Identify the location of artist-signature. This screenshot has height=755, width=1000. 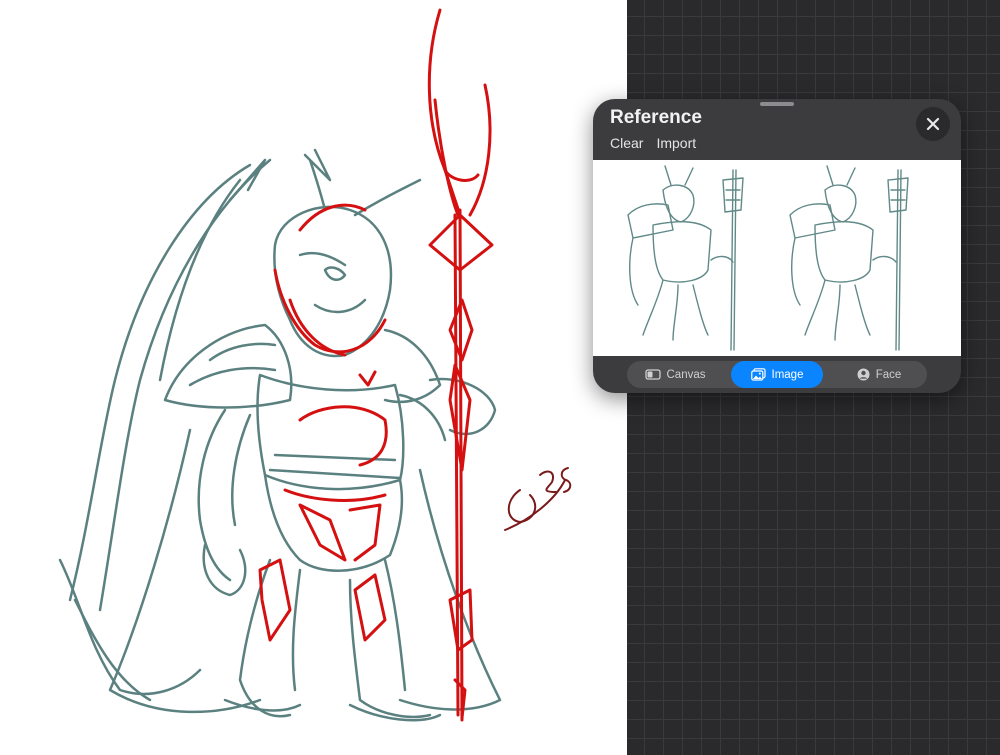
(538, 499).